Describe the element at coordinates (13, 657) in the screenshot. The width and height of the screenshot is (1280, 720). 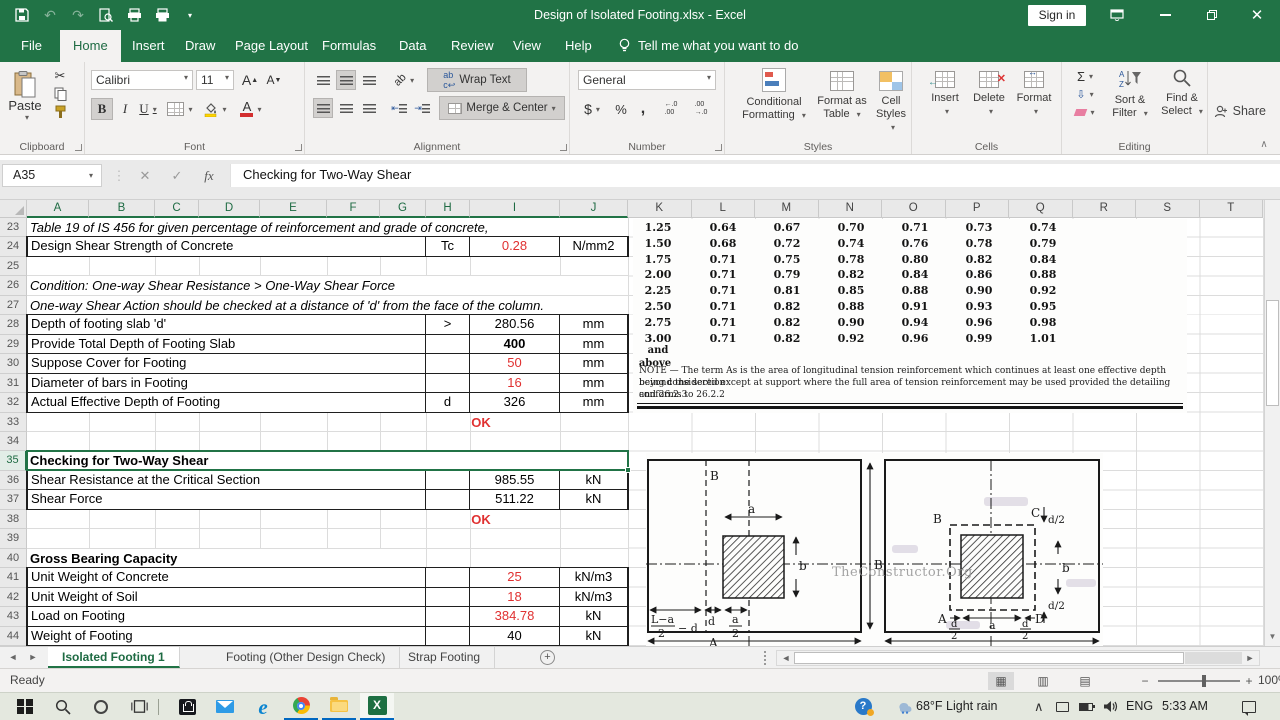
I see `sheet-nav-left-icon: ◄` at that location.